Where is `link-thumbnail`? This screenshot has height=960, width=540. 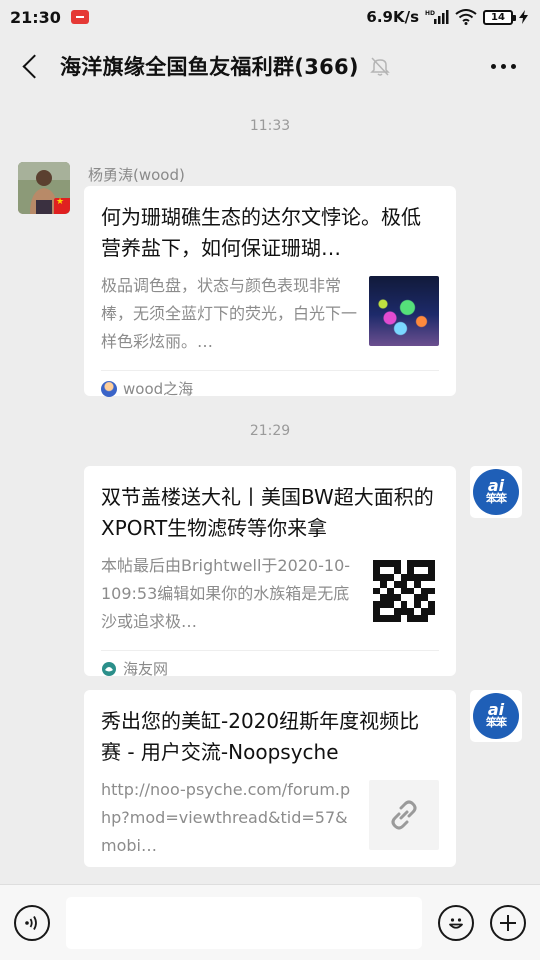
link-thumbnail is located at coordinates (404, 815).